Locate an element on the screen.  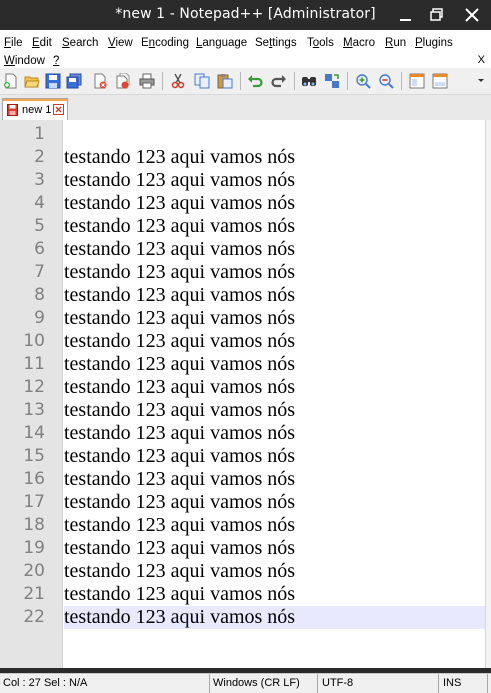
menu-window: Window is located at coordinates (24, 61).